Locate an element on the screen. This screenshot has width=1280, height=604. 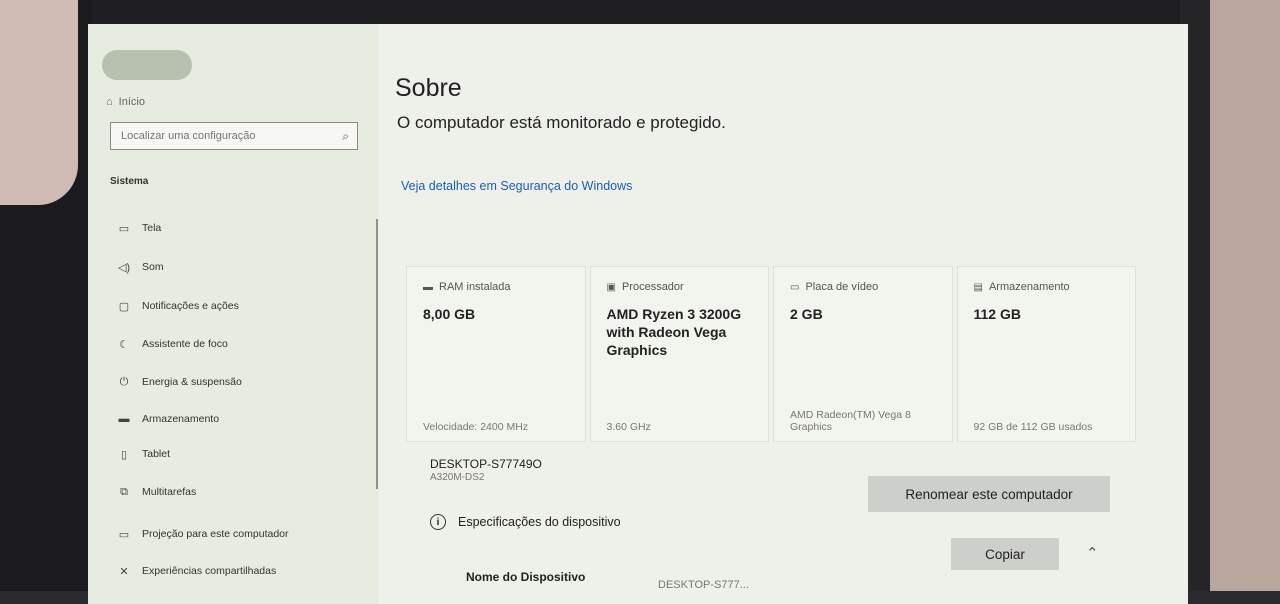
card-subtext: 92 GB de 112 GB usados is located at coordinates (1033, 427).